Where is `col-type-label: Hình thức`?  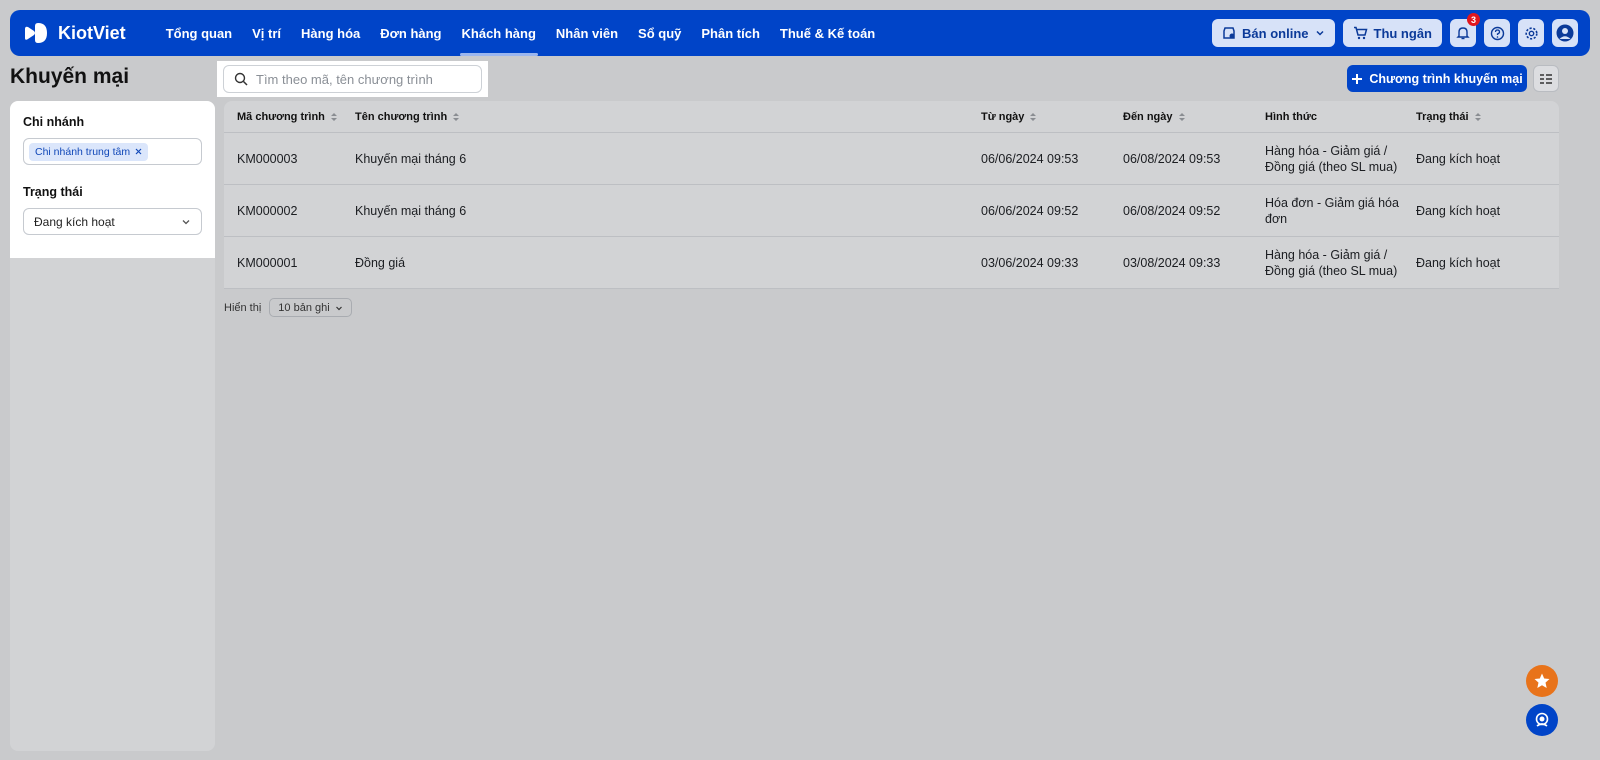 col-type-label: Hình thức is located at coordinates (1291, 116).